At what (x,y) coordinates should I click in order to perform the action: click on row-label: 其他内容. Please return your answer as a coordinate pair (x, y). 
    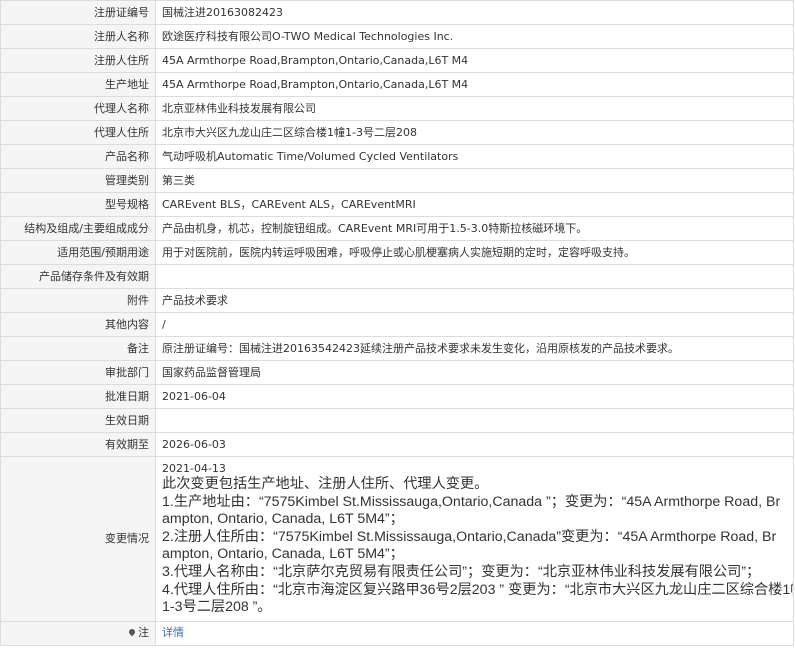
    Looking at the image, I should click on (78, 324).